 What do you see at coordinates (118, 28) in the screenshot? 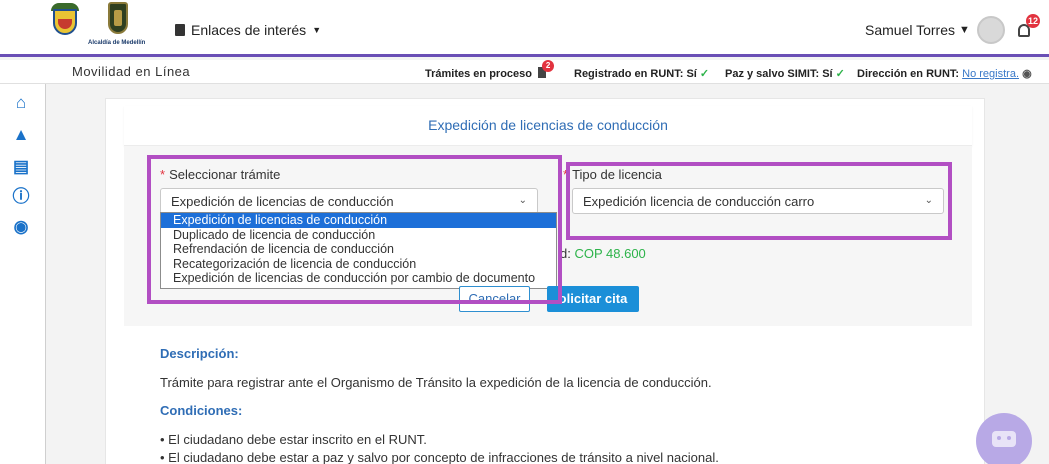
I see `alcaldia-logo: Alcaldía de Medellín` at bounding box center [118, 28].